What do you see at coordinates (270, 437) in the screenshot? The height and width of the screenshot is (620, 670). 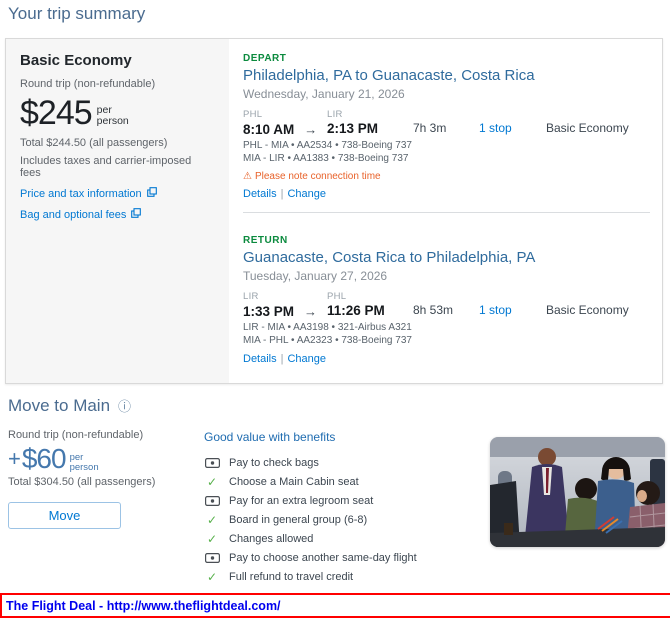 I see `benefits-title: Good value with benefits` at bounding box center [270, 437].